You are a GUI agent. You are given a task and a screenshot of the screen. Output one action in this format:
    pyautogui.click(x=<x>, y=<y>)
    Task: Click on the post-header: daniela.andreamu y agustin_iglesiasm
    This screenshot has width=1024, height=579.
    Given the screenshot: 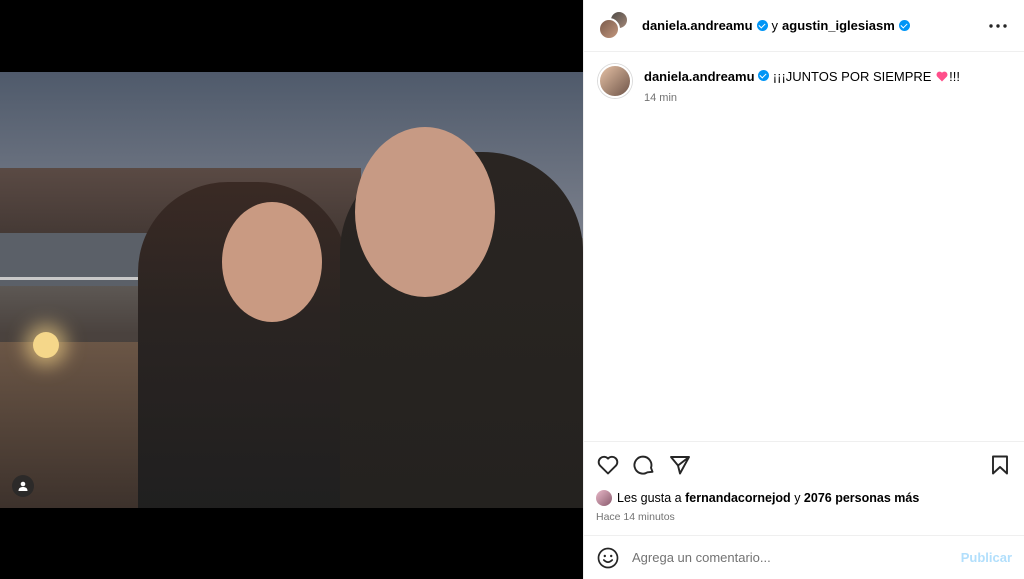 What is the action you would take?
    pyautogui.click(x=804, y=26)
    